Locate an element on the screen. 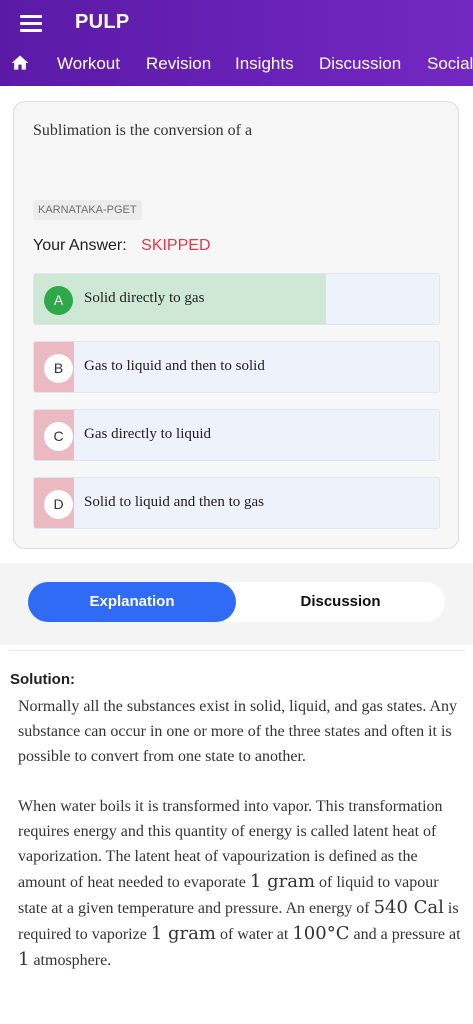 The height and width of the screenshot is (1024, 473). option-letter: A is located at coordinates (58, 300).